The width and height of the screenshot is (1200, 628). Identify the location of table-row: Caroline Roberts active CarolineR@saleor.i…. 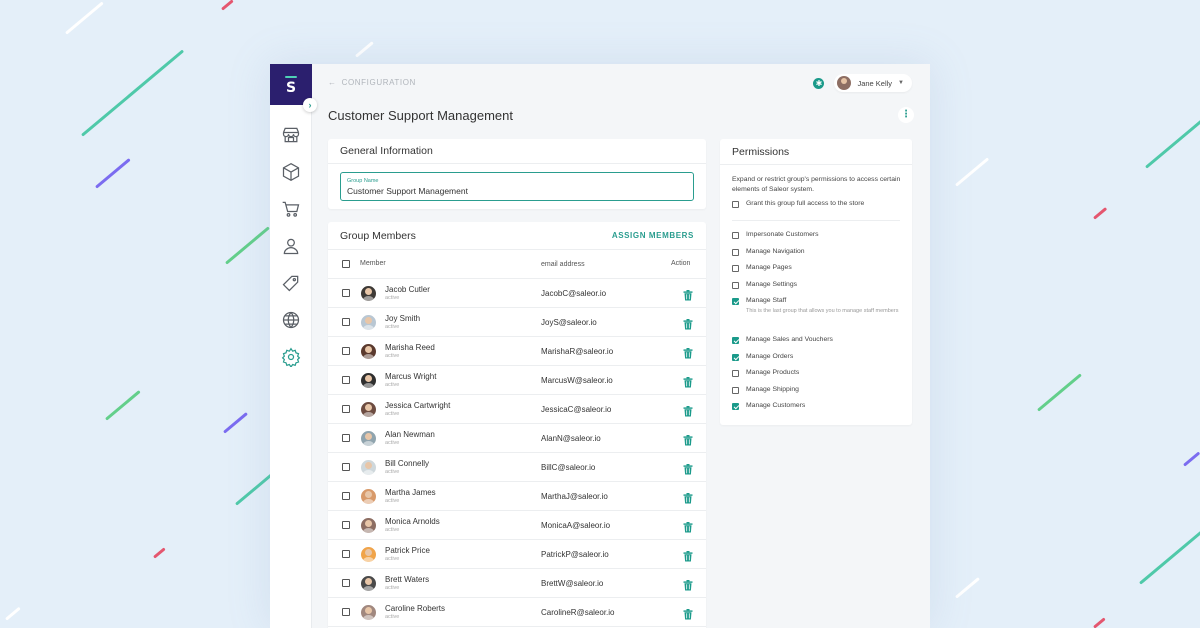
(517, 612).